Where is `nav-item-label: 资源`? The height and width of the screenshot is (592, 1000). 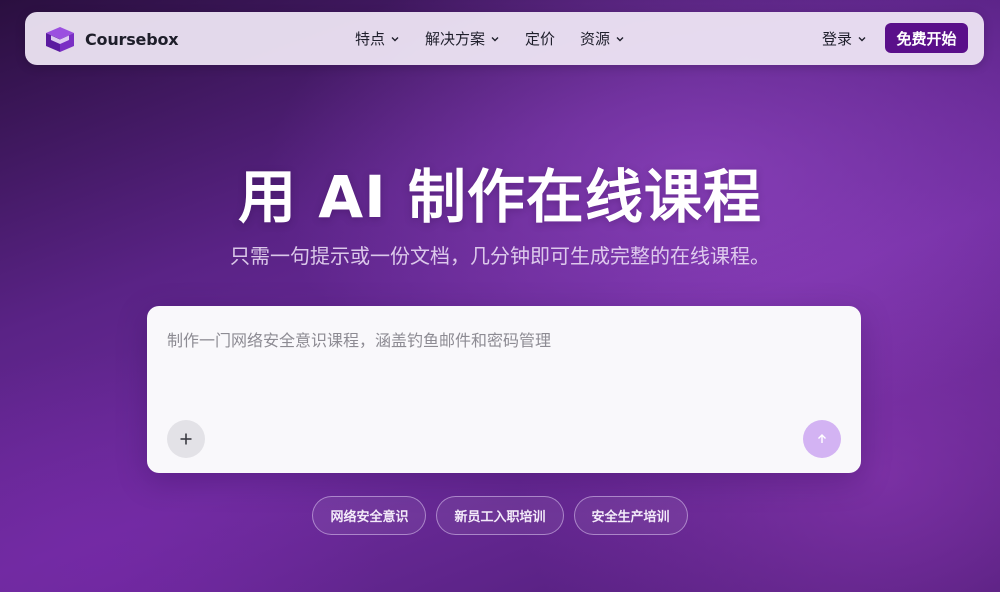
nav-item-label: 资源 is located at coordinates (595, 39).